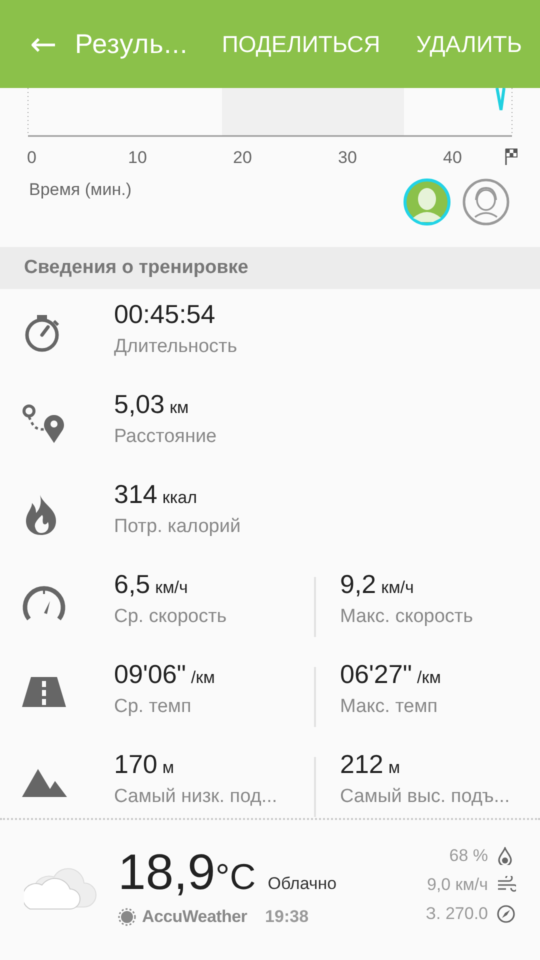 The width and height of the screenshot is (540, 960). I want to click on stat-label: Ср. скорость, so click(171, 617).